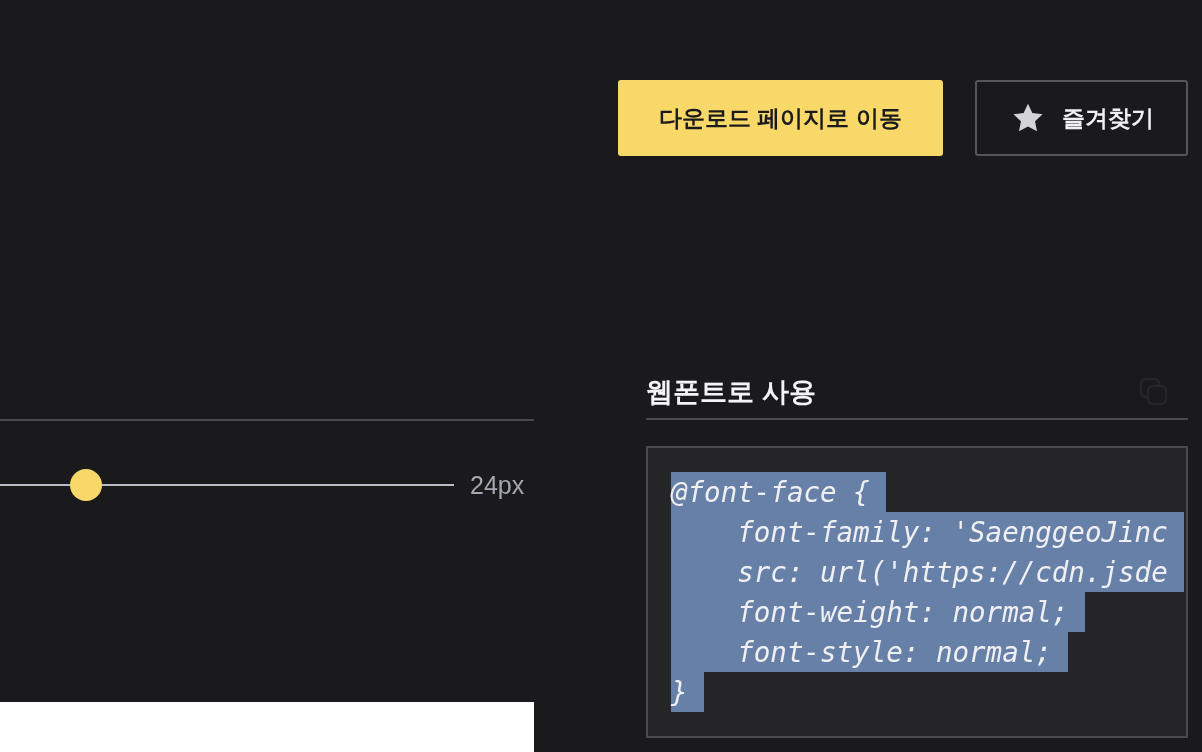 The width and height of the screenshot is (1202, 752). What do you see at coordinates (86, 485) in the screenshot?
I see `slider-thumb` at bounding box center [86, 485].